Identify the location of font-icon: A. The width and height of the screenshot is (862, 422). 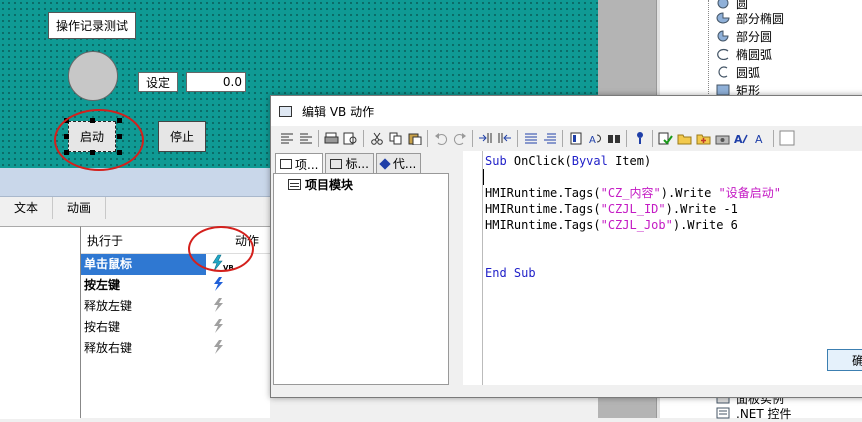
(760, 138).